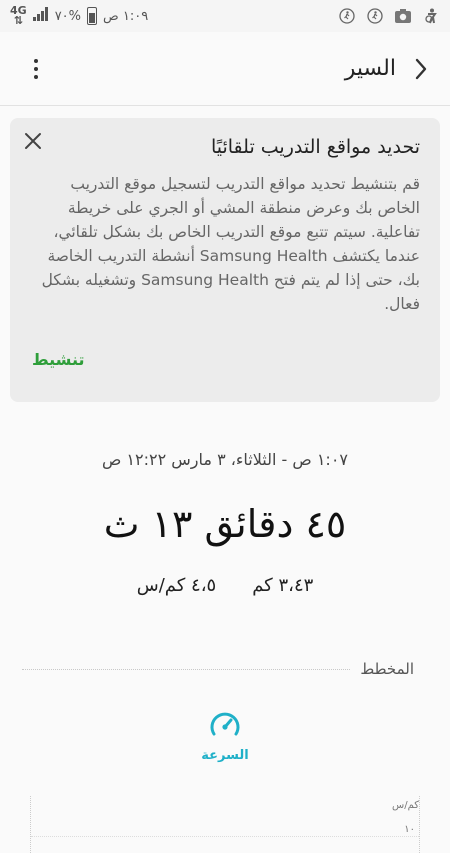 This screenshot has height=853, width=450. I want to click on chart-tick-label: ١٠, so click(409, 829).